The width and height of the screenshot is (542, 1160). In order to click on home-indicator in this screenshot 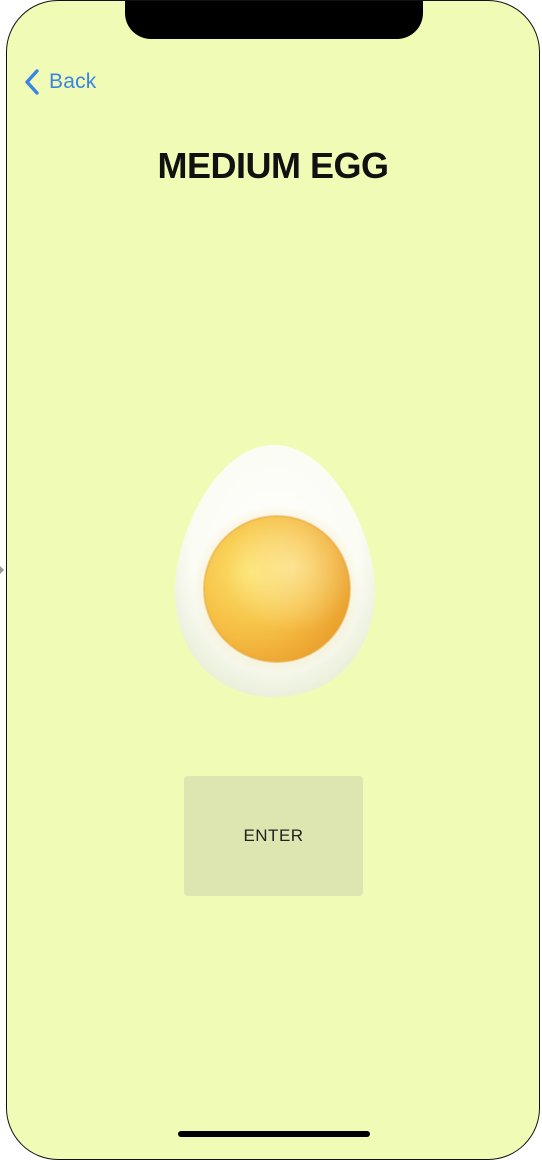, I will do `click(274, 1134)`.